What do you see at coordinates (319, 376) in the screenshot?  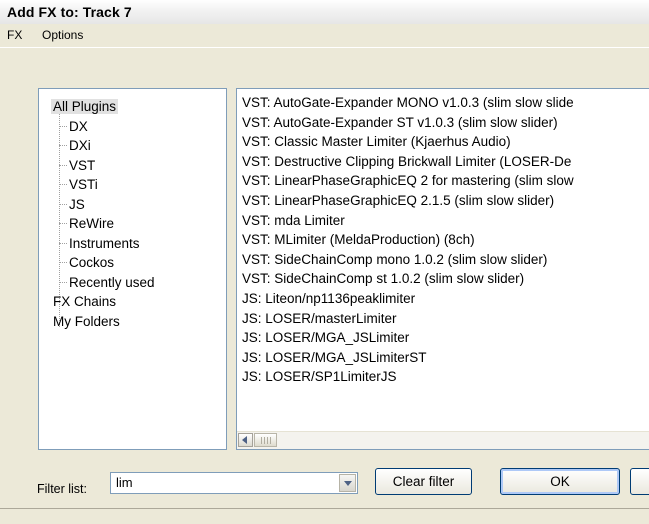 I see `fx-list-item: JS: LOSER/SP1LimiterJS` at bounding box center [319, 376].